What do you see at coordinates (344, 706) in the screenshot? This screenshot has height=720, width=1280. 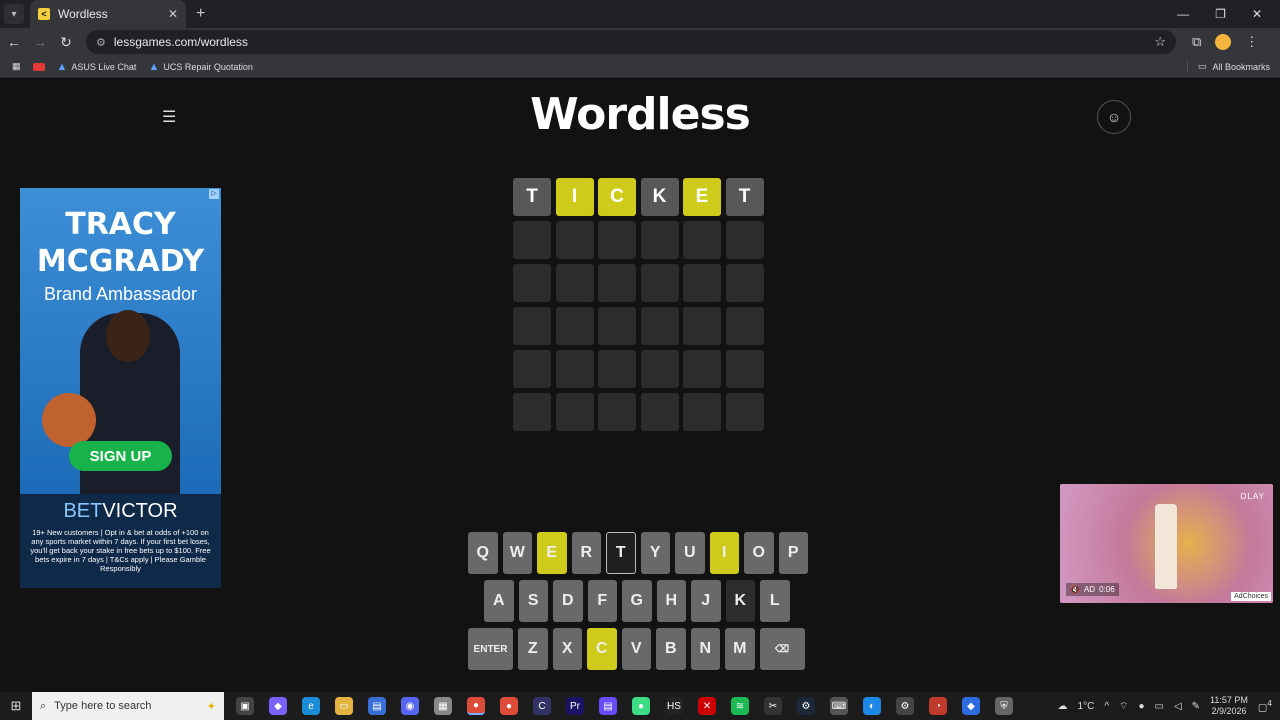 I see `file-explorer-icon: ▭` at bounding box center [344, 706].